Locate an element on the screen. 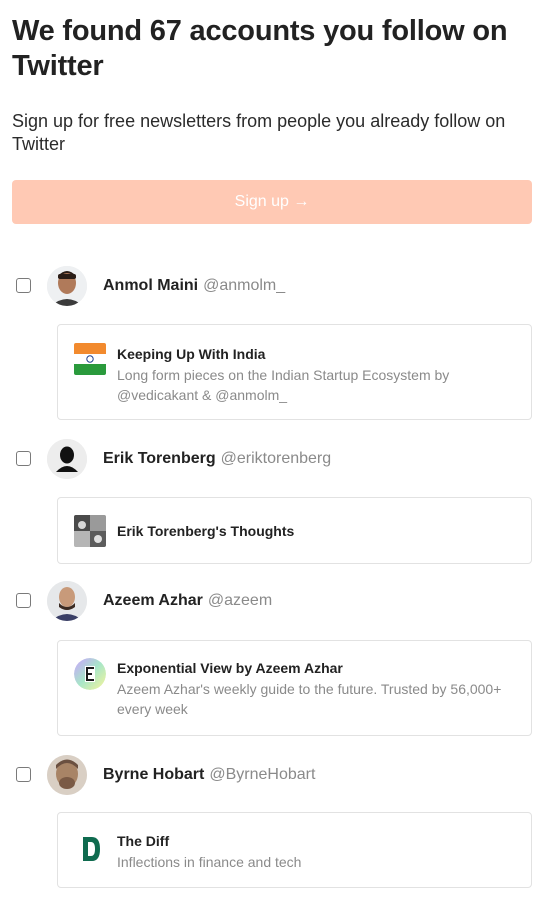 The image size is (554, 900). account-name-line: Anmol Maini @anmolm_ is located at coordinates (194, 286).